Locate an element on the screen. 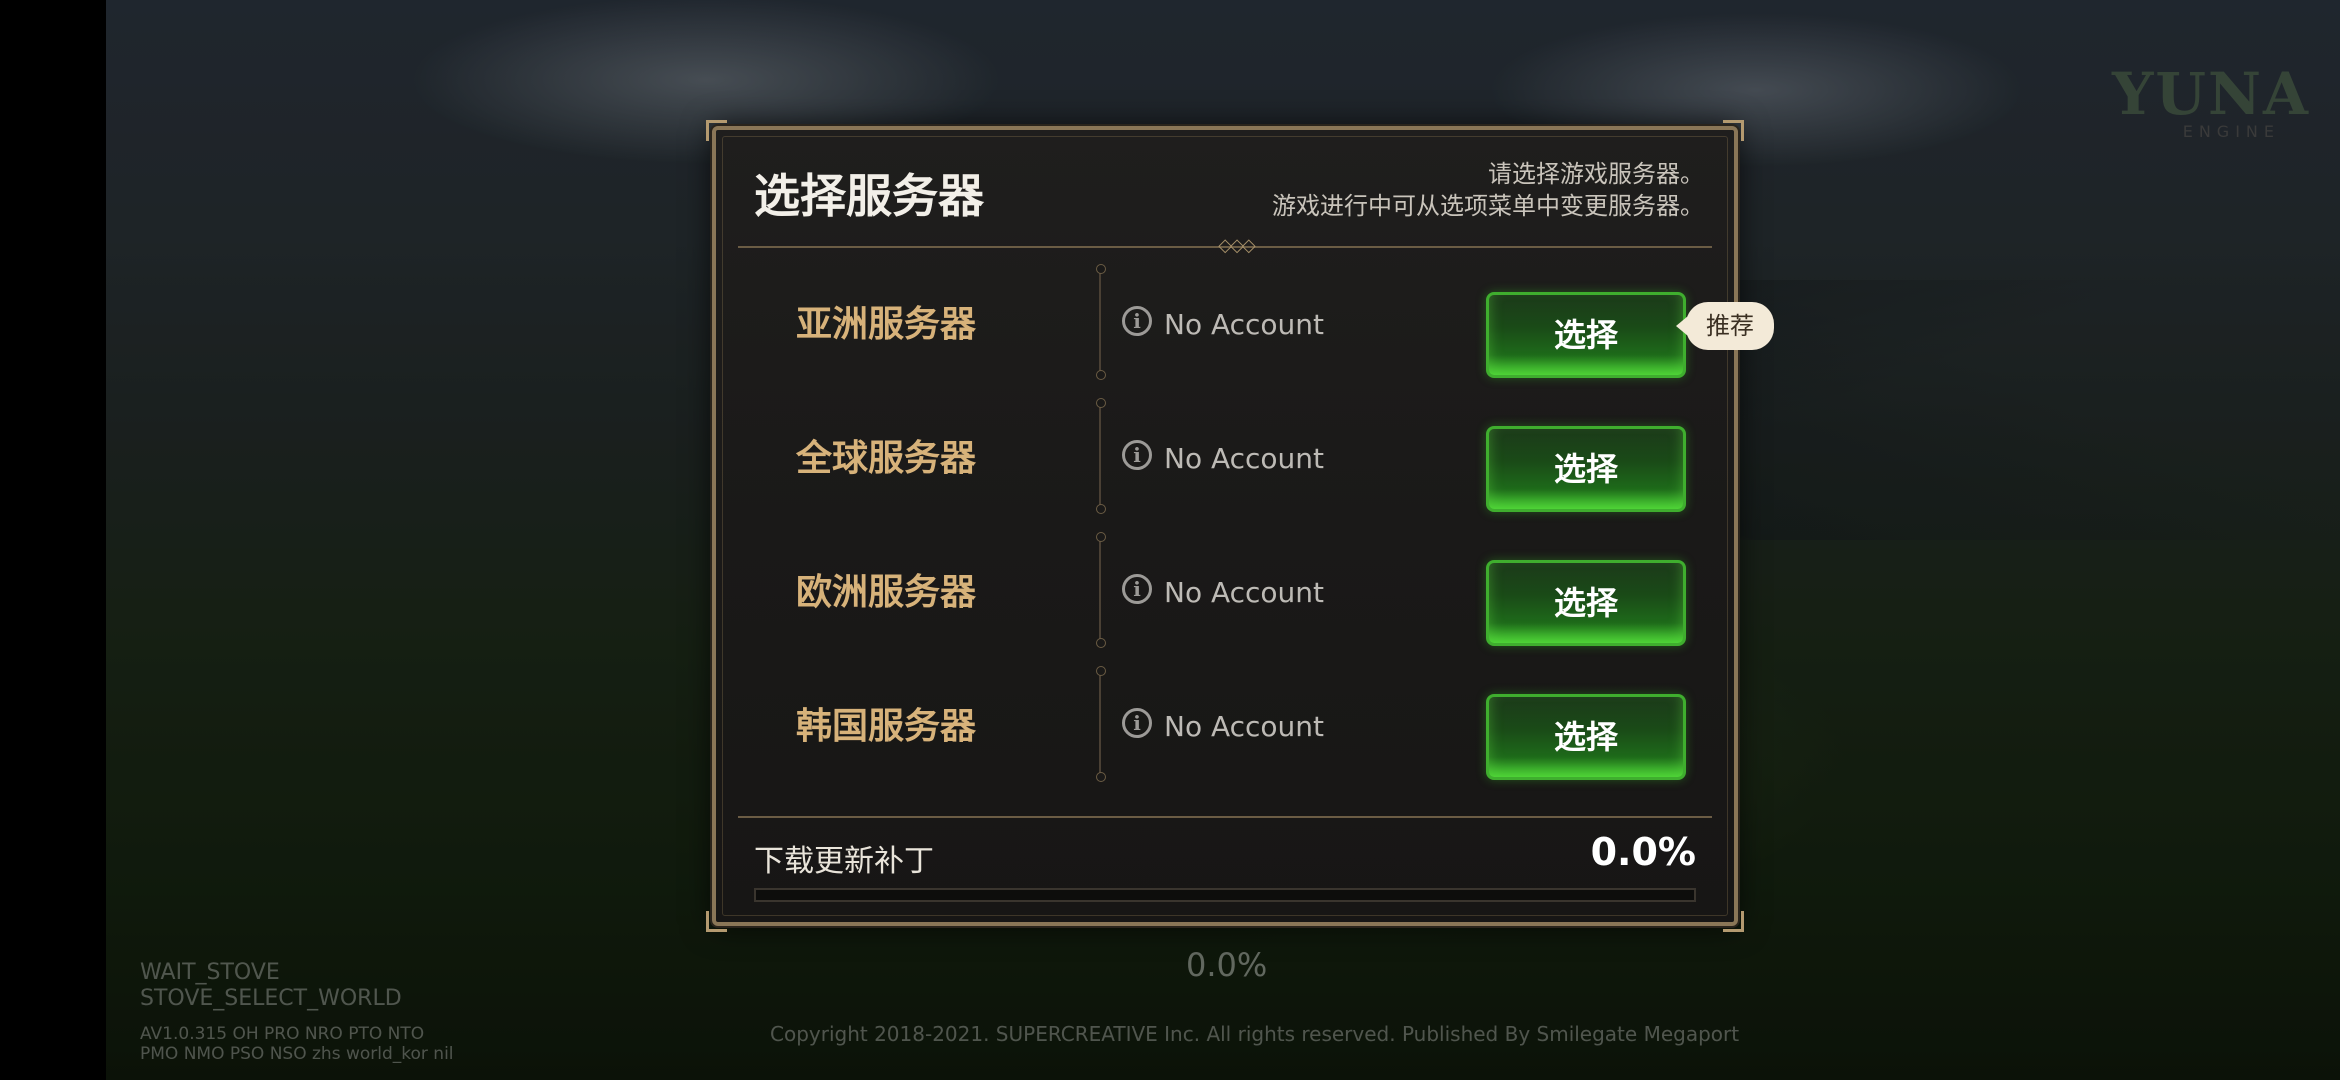  select-button-europe: 选择 is located at coordinates (1586, 603).